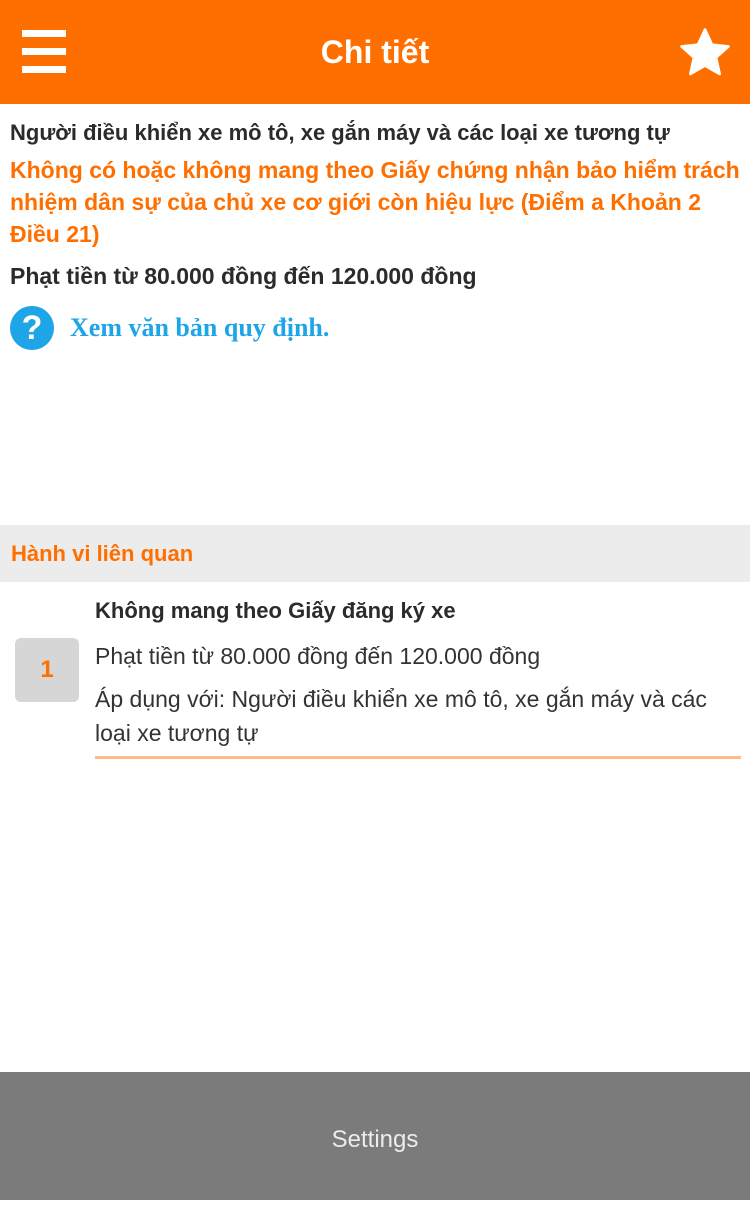 The image size is (750, 1208). What do you see at coordinates (375, 1139) in the screenshot?
I see `settings-label: Settings` at bounding box center [375, 1139].